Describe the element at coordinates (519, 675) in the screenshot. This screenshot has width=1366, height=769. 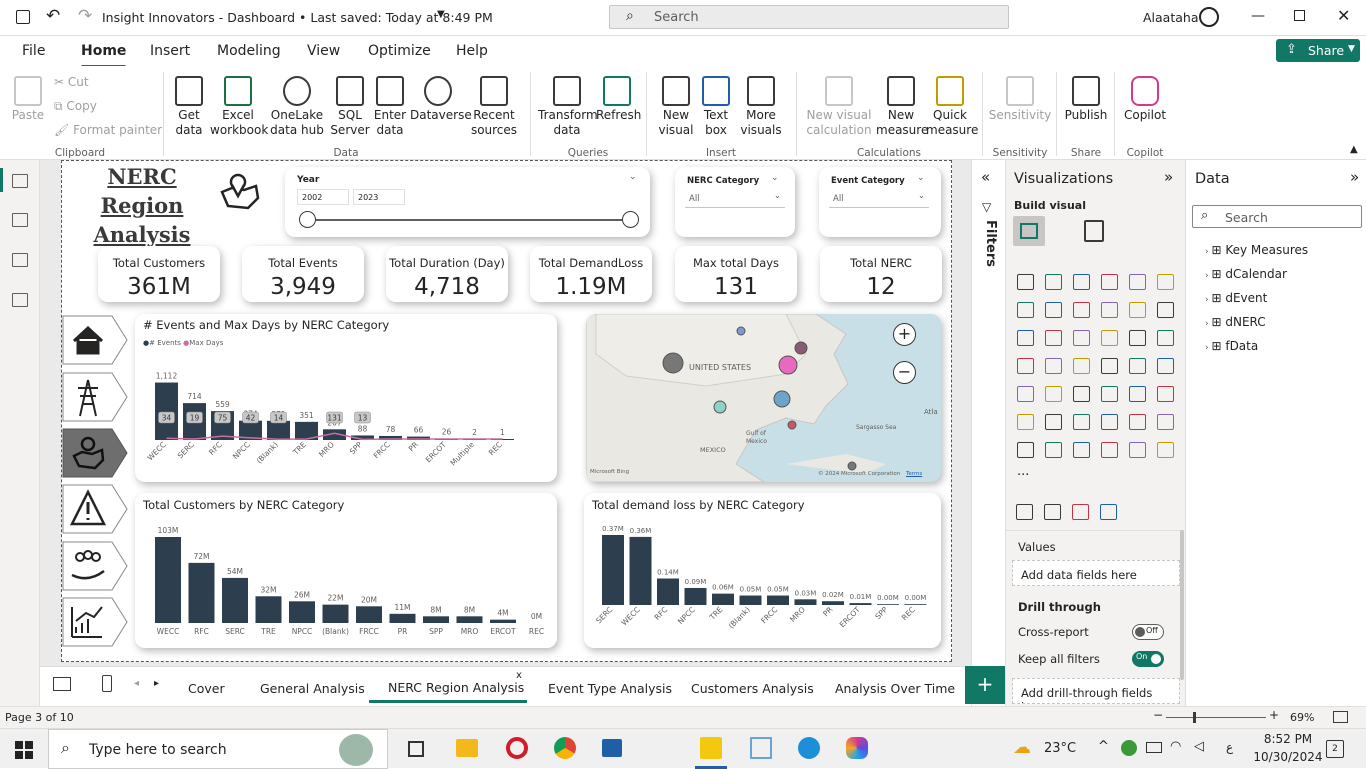
I see `close-tab-icon: x` at that location.